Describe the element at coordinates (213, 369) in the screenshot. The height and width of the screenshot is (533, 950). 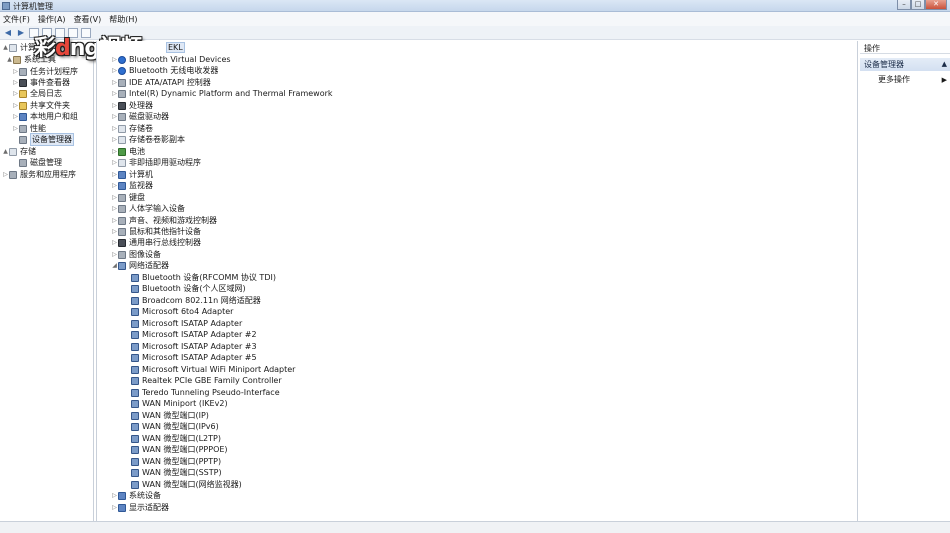
I see `network-adapter-item: Microsoft Virtual WiFi Miniport Adapter` at that location.